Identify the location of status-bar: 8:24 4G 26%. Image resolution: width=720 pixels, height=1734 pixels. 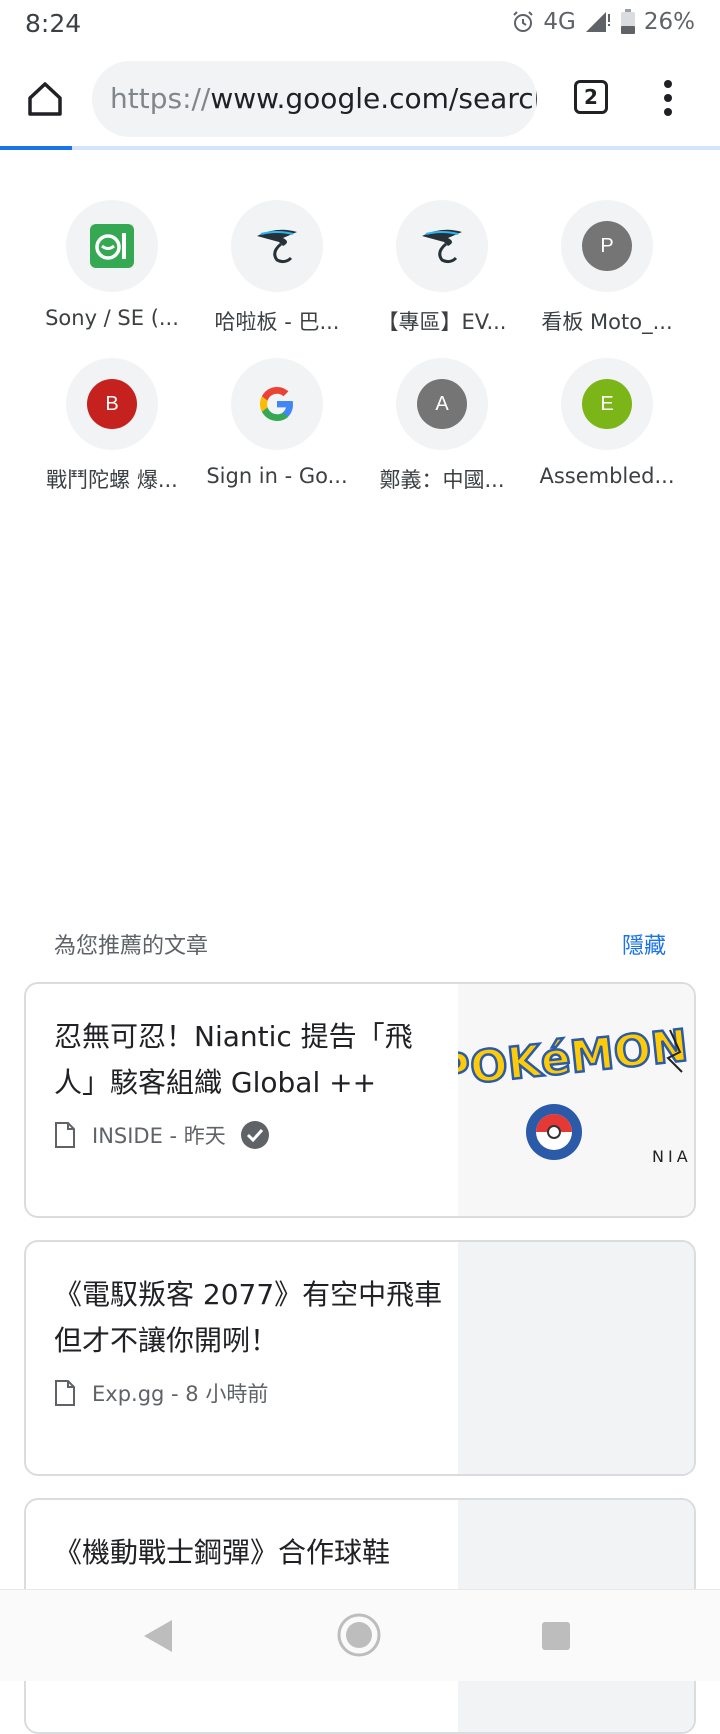
(360, 24).